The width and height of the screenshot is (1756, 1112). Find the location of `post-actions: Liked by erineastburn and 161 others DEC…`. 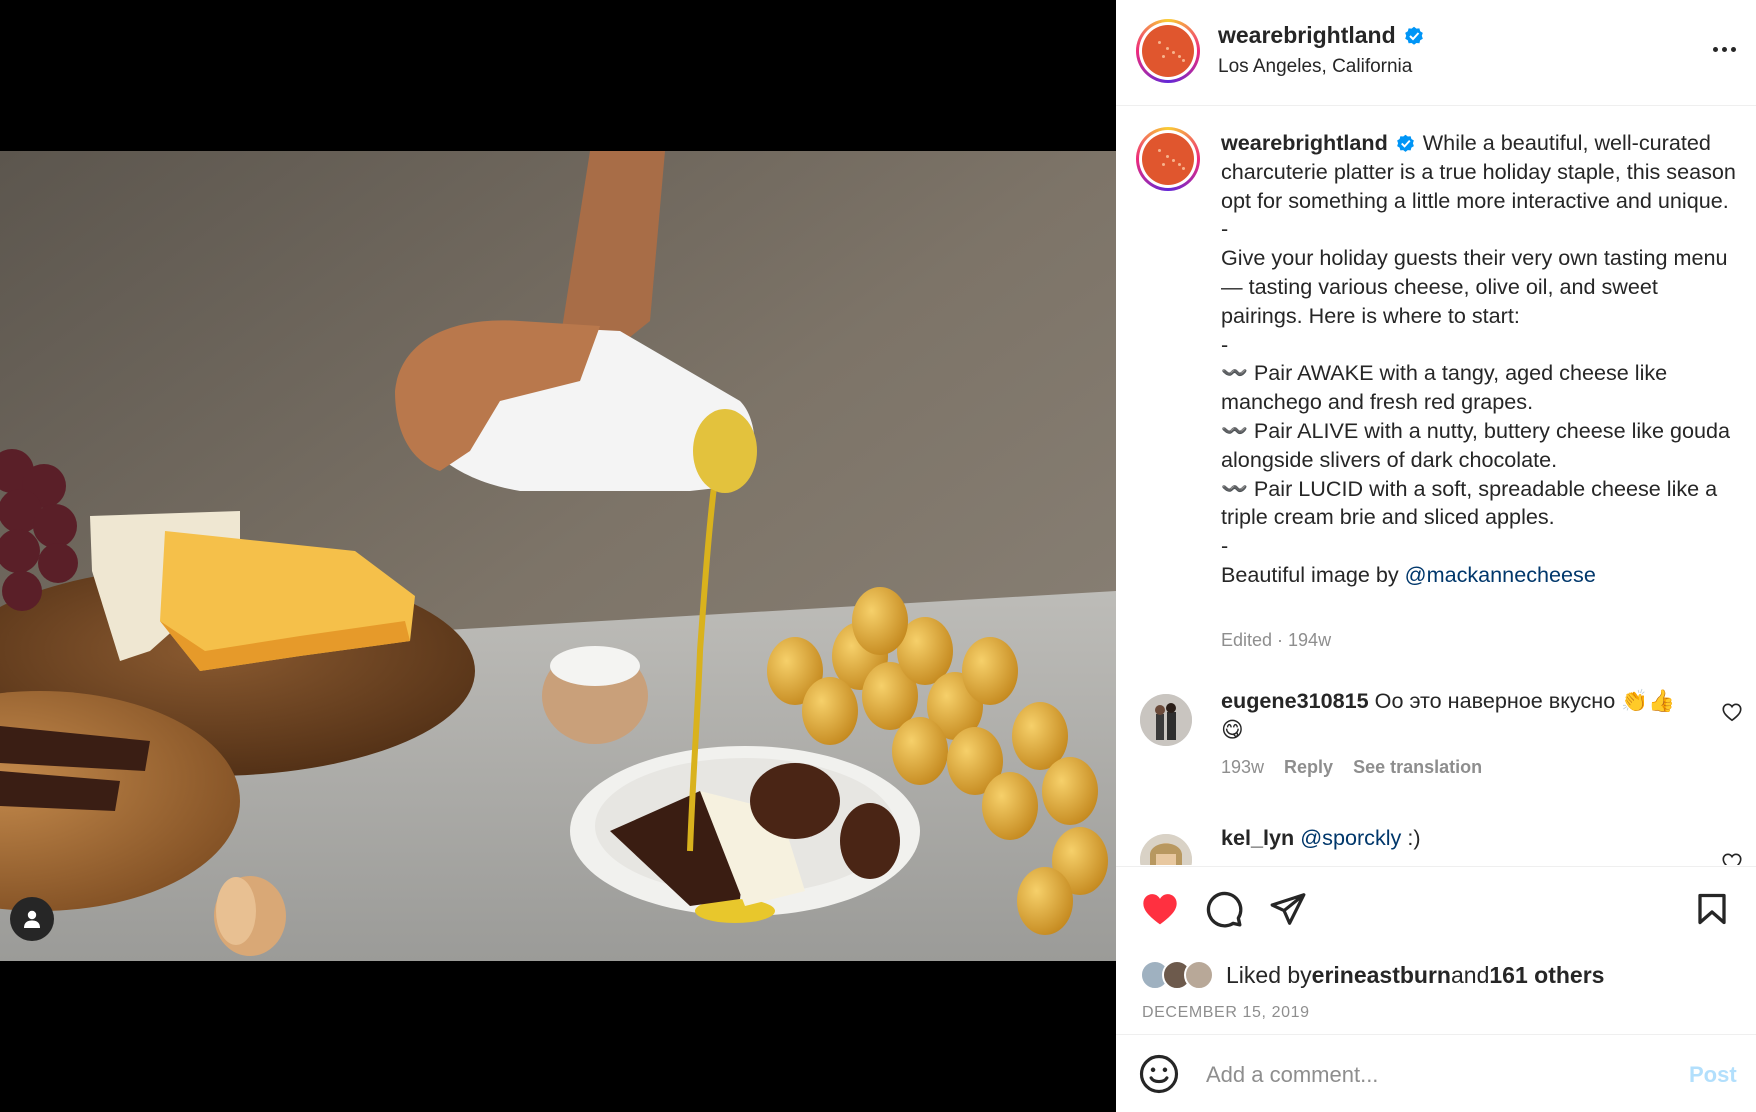

post-actions: Liked by erineastburn and 161 others DEC… is located at coordinates (1436, 950).